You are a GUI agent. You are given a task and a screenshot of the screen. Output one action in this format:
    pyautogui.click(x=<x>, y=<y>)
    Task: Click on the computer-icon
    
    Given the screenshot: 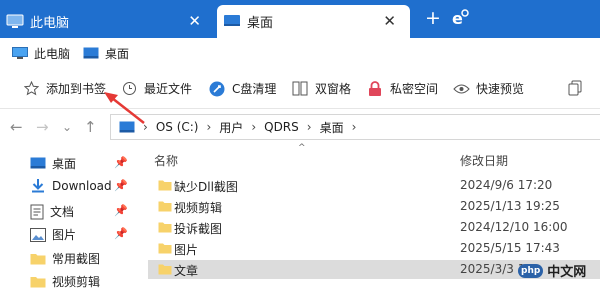 What is the action you would take?
    pyautogui.click(x=20, y=53)
    